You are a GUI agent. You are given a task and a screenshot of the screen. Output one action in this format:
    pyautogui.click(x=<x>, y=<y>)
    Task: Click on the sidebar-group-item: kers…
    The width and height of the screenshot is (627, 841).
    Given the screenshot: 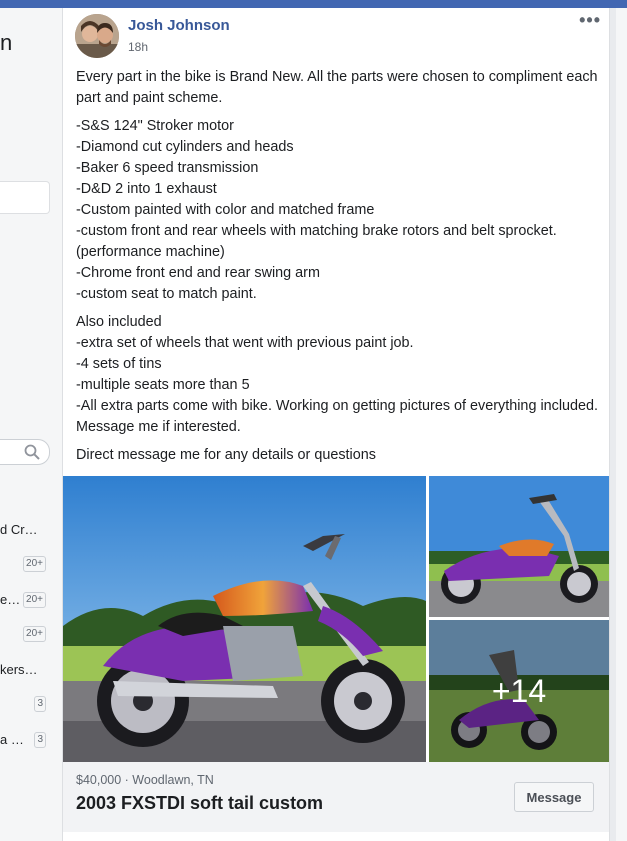 What is the action you would take?
    pyautogui.click(x=31, y=670)
    